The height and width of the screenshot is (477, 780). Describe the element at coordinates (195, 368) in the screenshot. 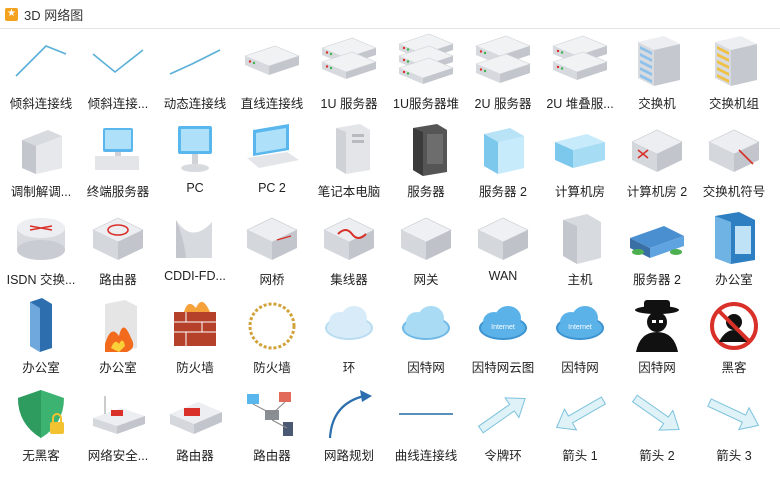

I see `shape-item-label: 防火墙` at that location.